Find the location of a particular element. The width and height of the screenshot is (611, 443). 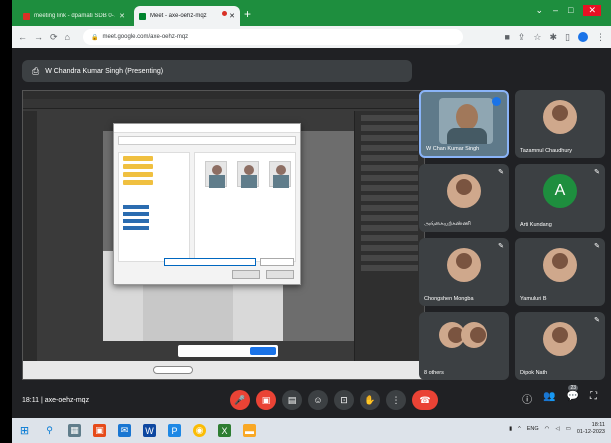

reload-icon: ⟳ is located at coordinates (54, 37).